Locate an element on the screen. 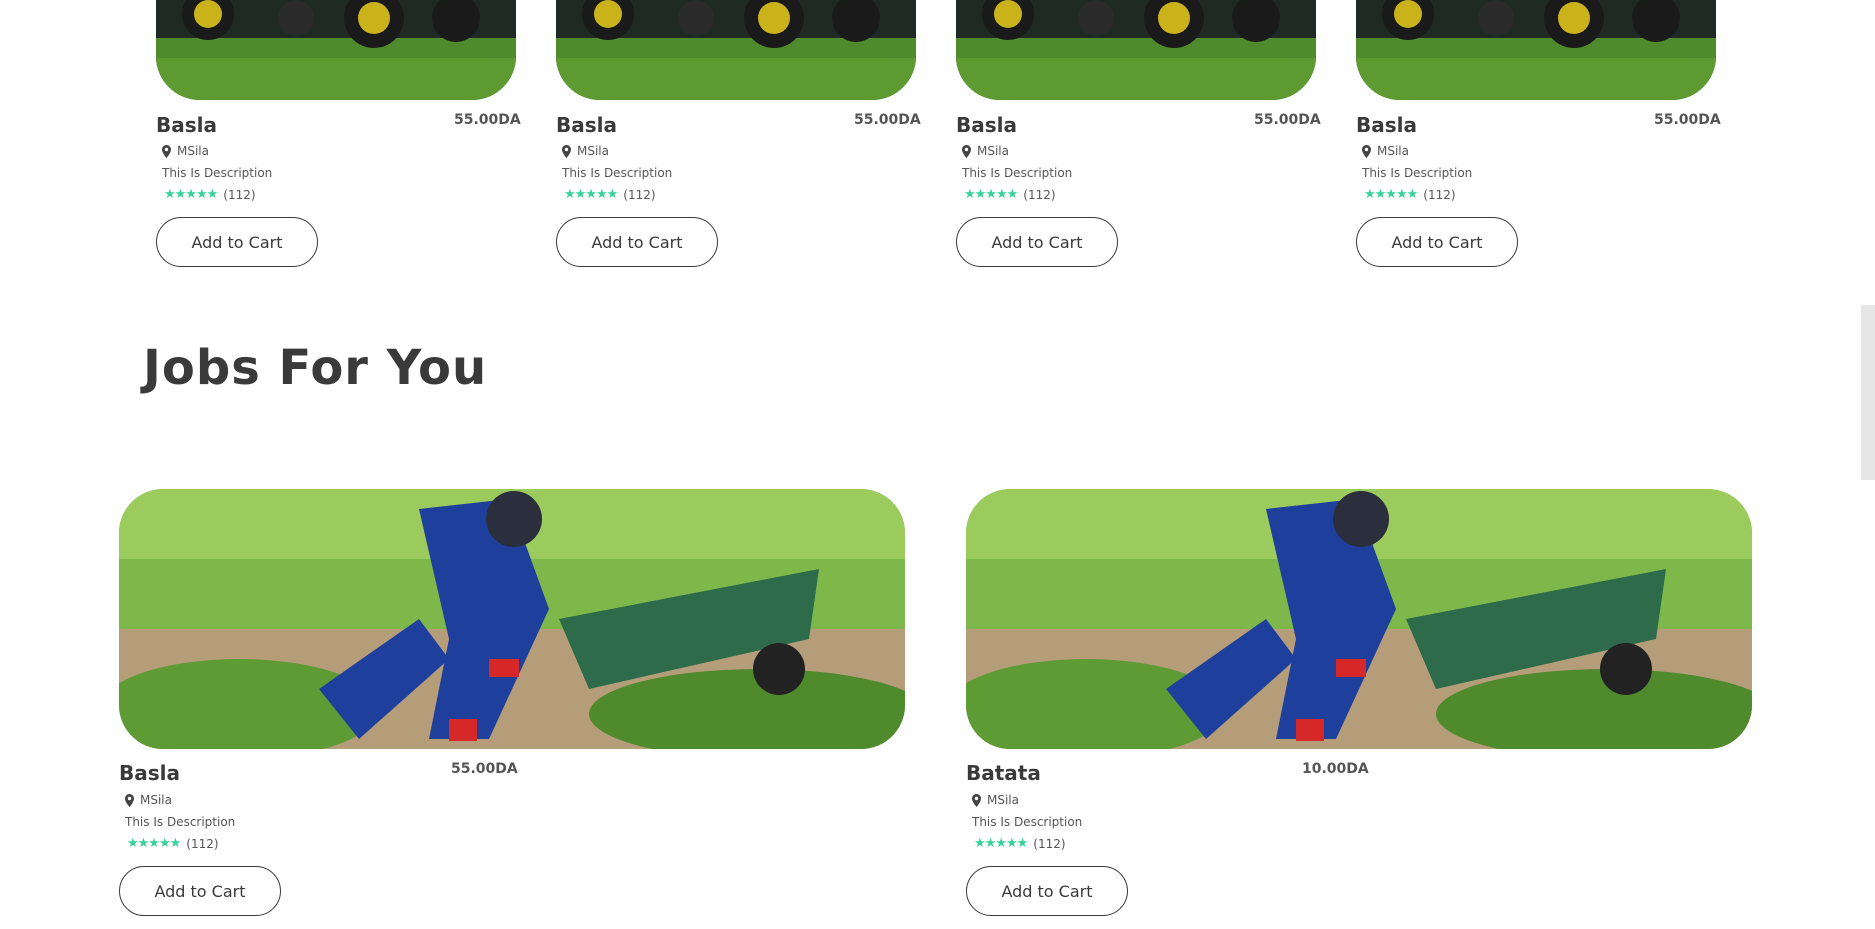  job-title: Basla is located at coordinates (149, 773).